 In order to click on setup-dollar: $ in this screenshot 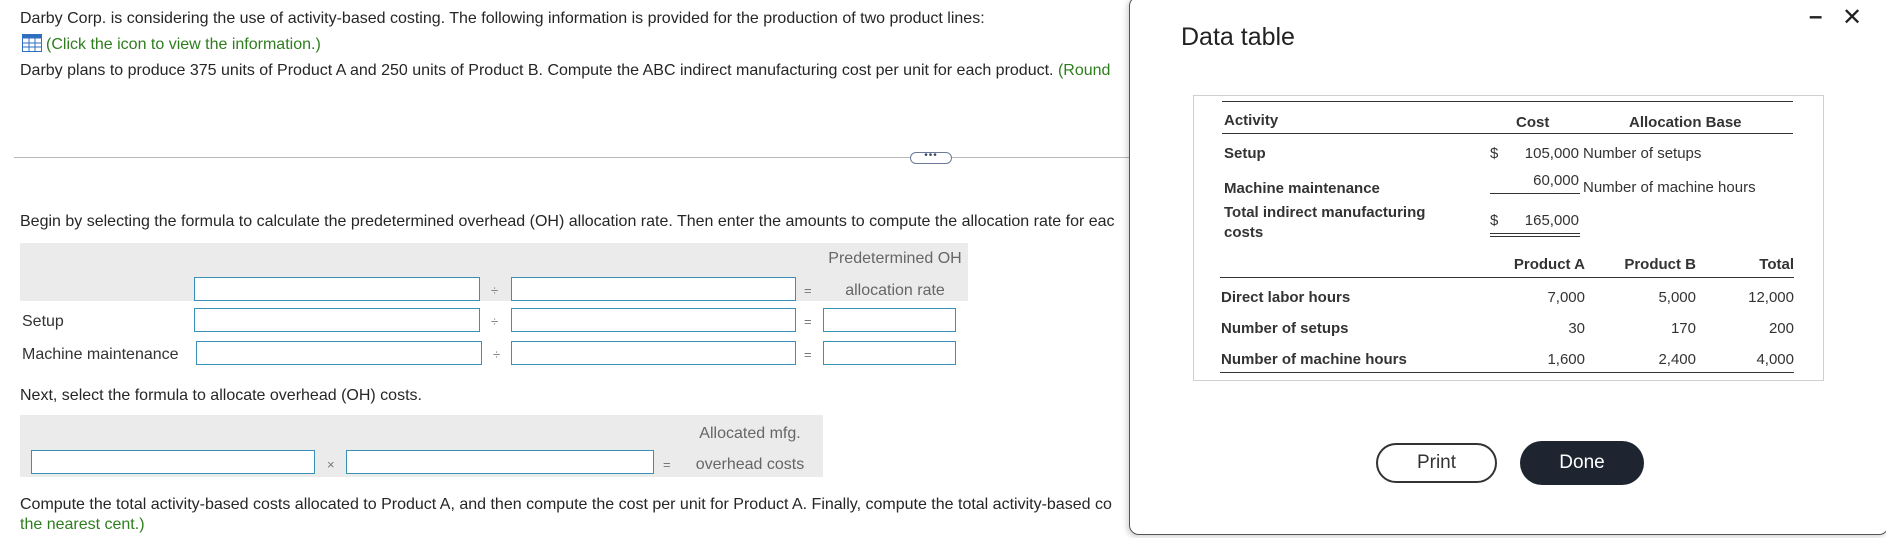, I will do `click(1494, 153)`.